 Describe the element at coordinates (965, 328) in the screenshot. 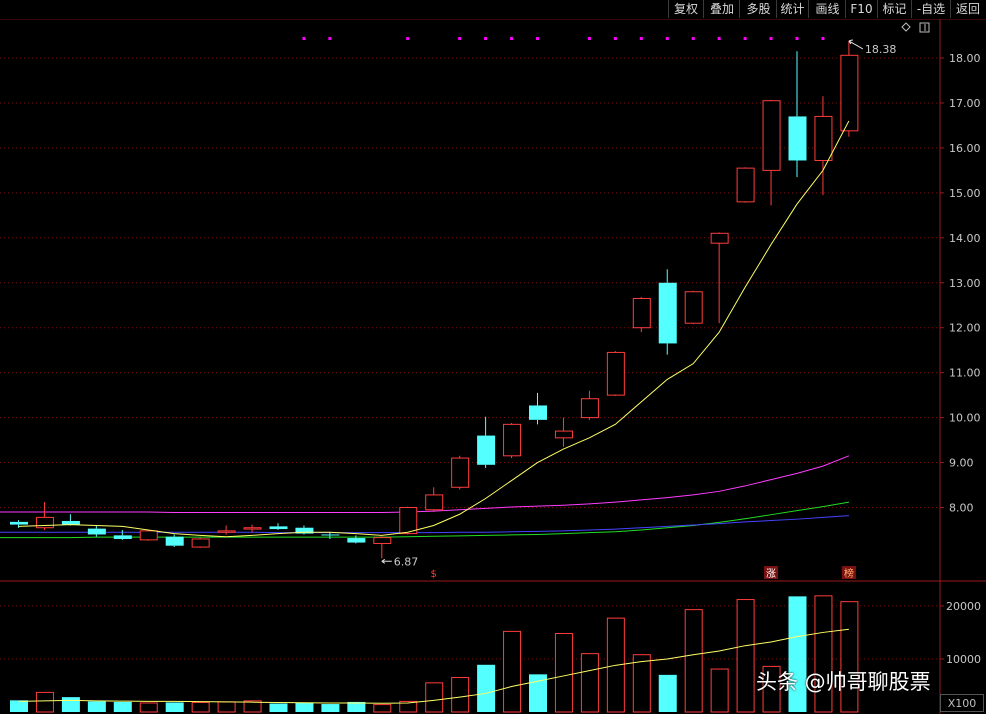

I see `price-tick-label: 12.00` at that location.